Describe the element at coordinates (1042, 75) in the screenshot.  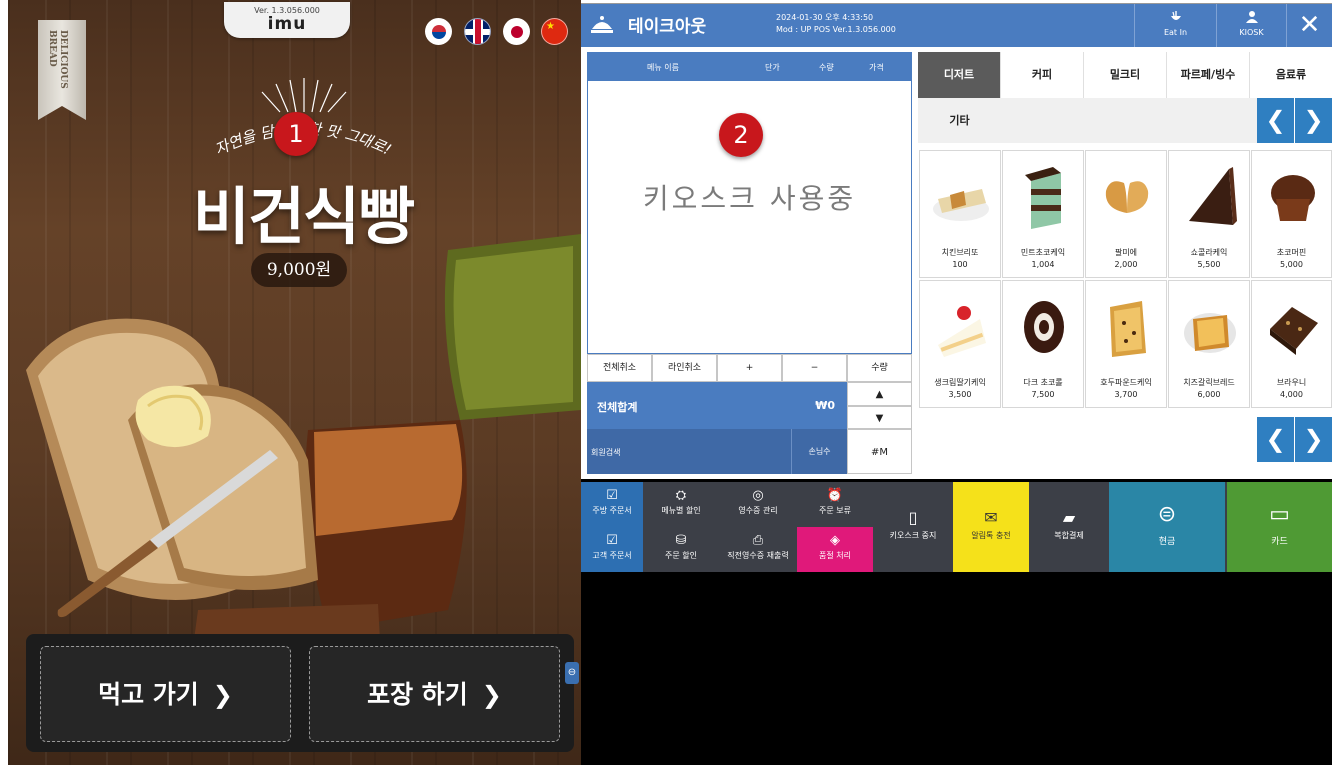
I see `tab-coffee: 커피` at that location.